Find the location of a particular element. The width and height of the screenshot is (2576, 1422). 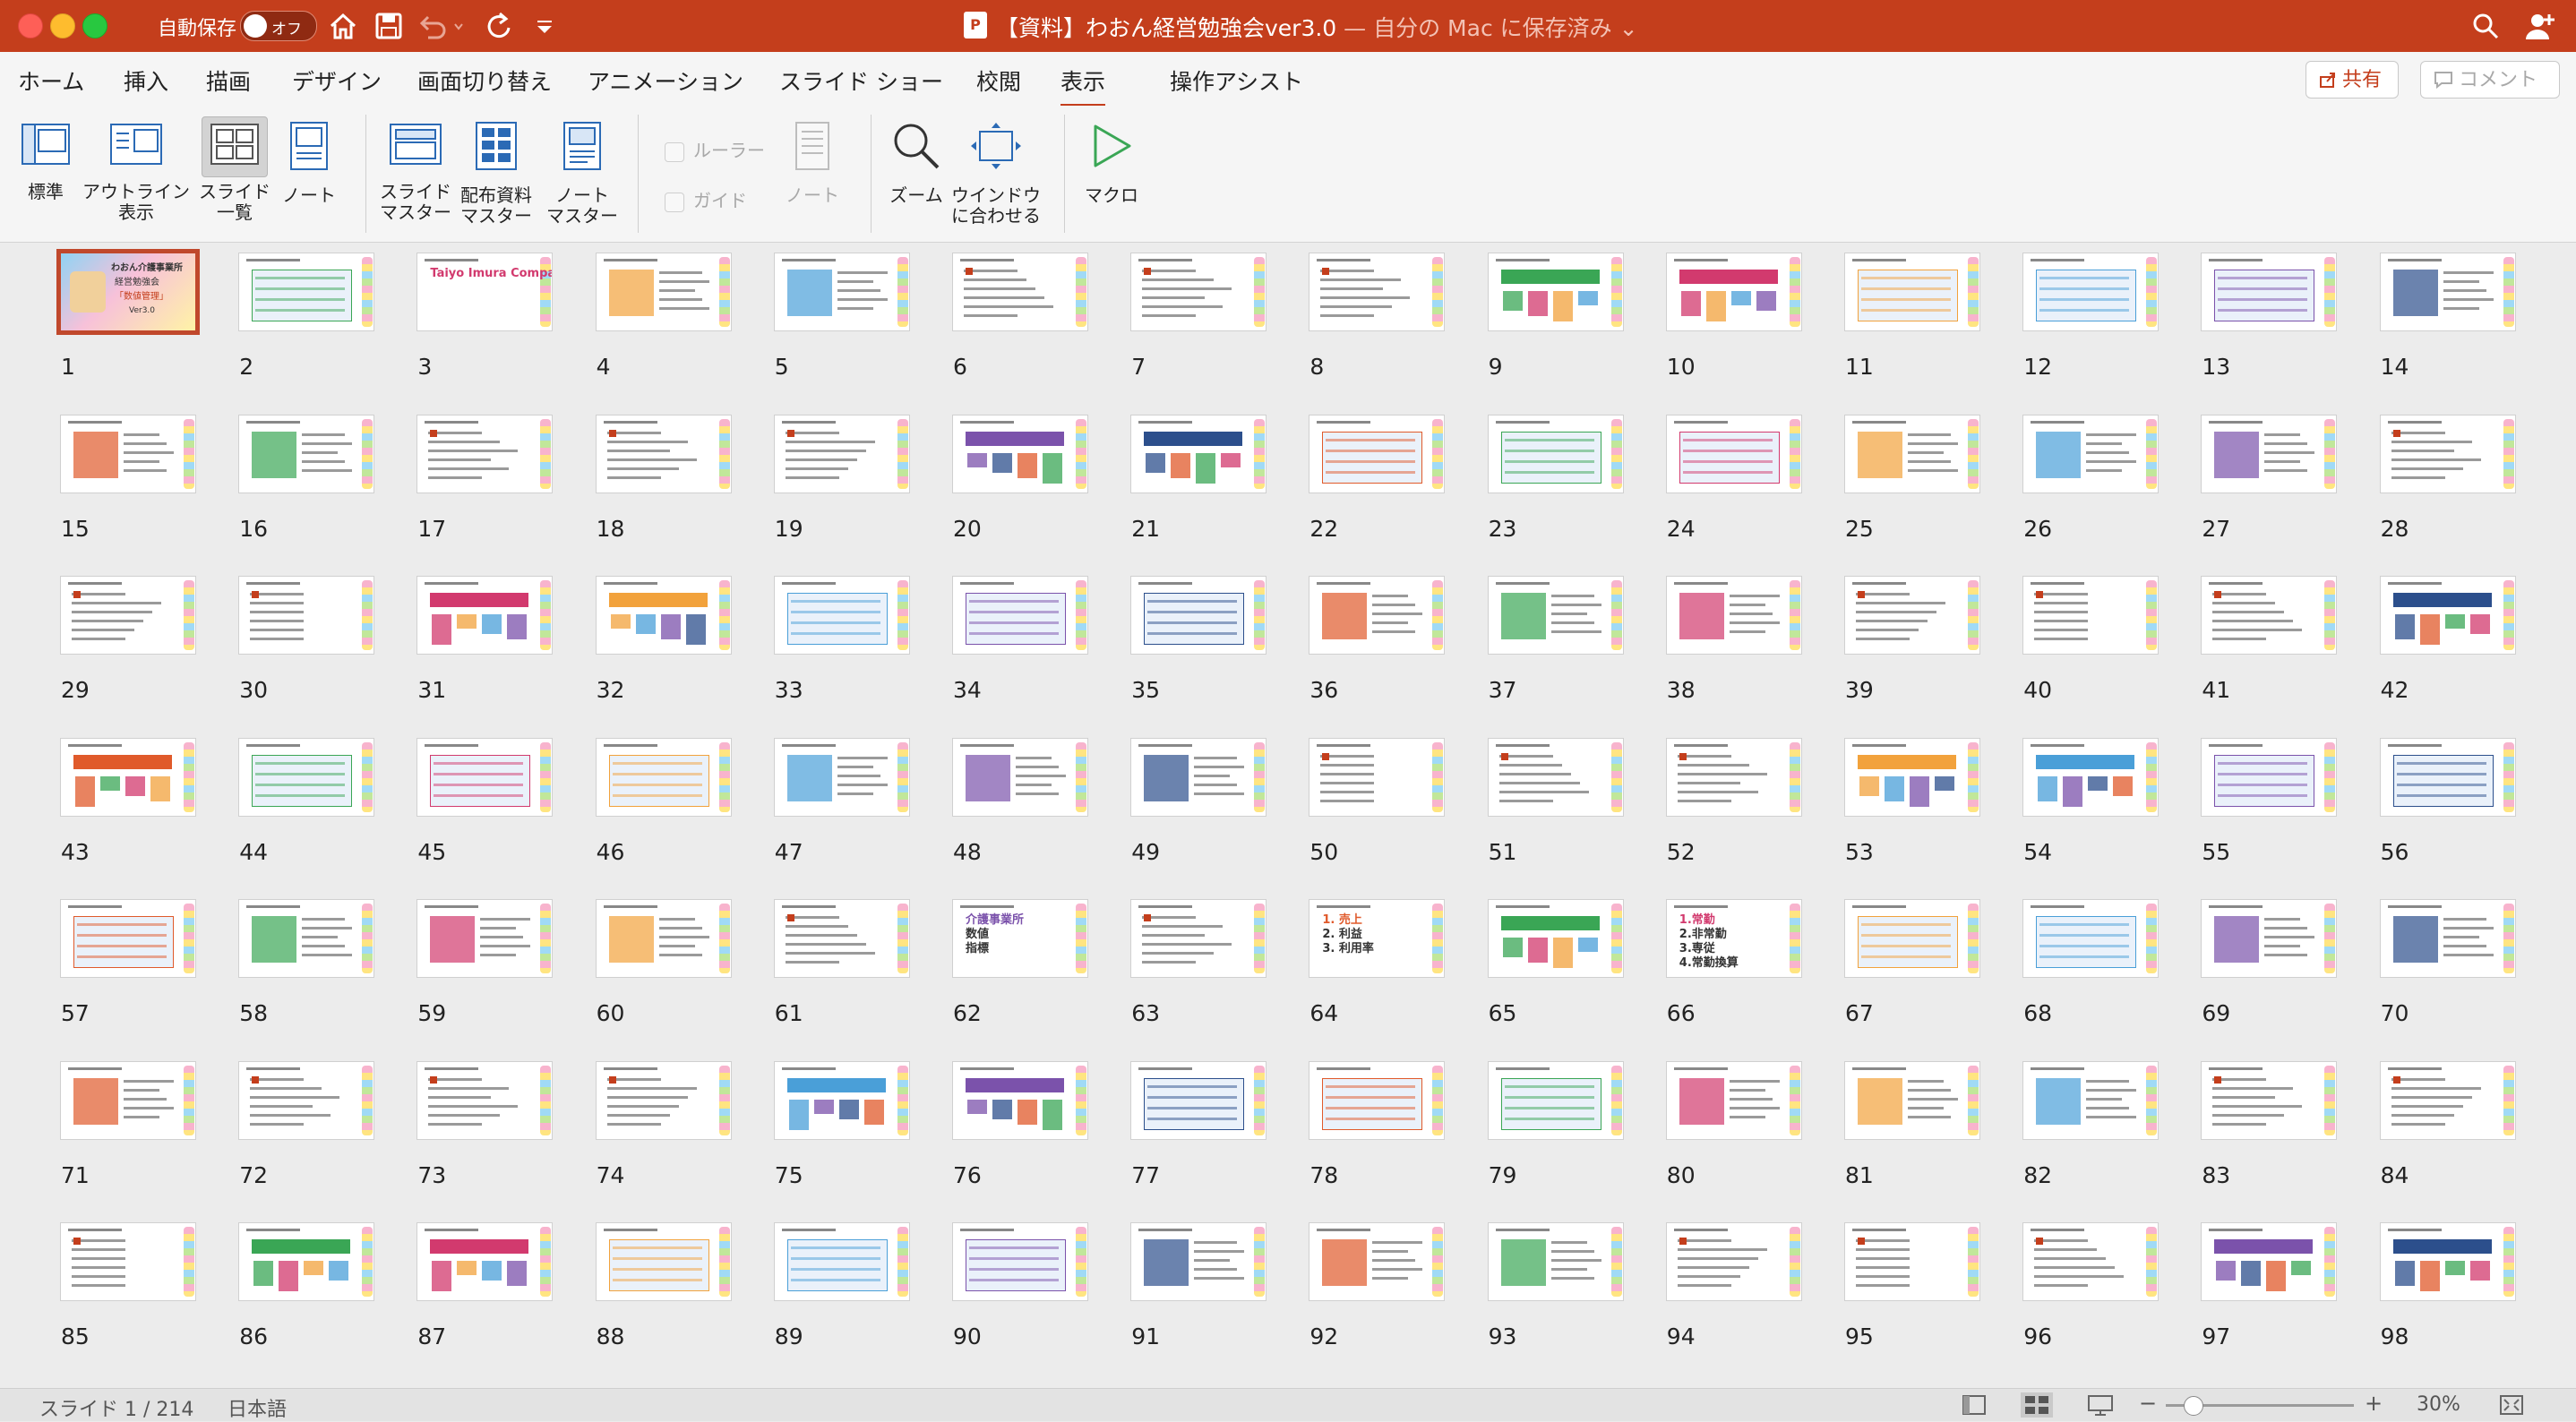

home-icon is located at coordinates (343, 26).